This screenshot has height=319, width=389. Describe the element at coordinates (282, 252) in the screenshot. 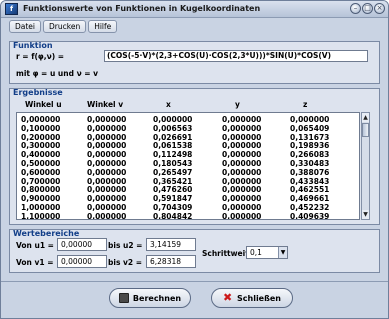

I see `chevron-down-icon: ▼` at that location.